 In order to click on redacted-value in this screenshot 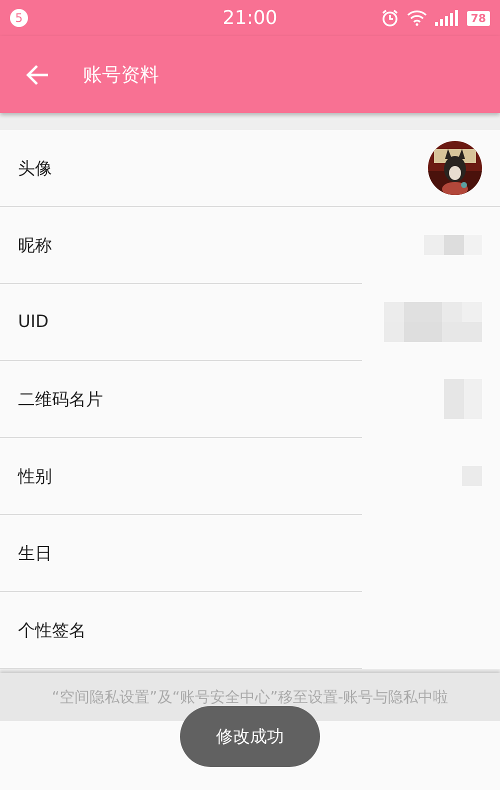, I will do `click(453, 245)`.